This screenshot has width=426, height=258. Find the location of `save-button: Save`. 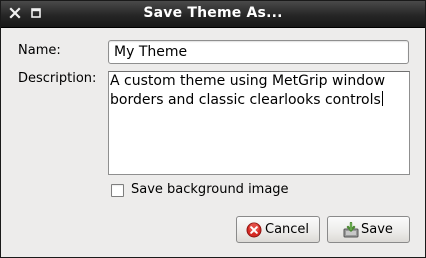

save-button: Save is located at coordinates (368, 229).